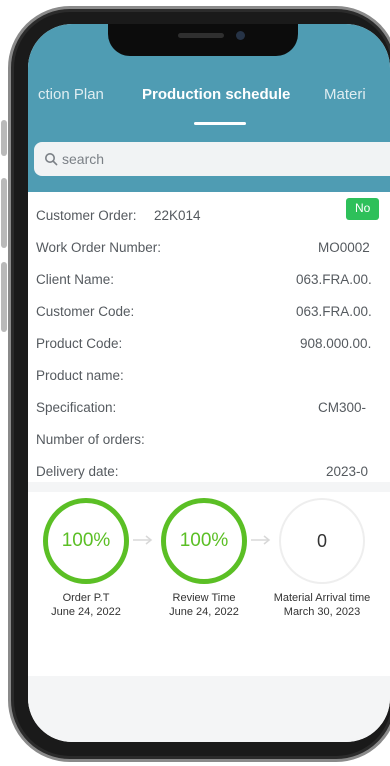  I want to click on row-label: Product Code:, so click(79, 343).